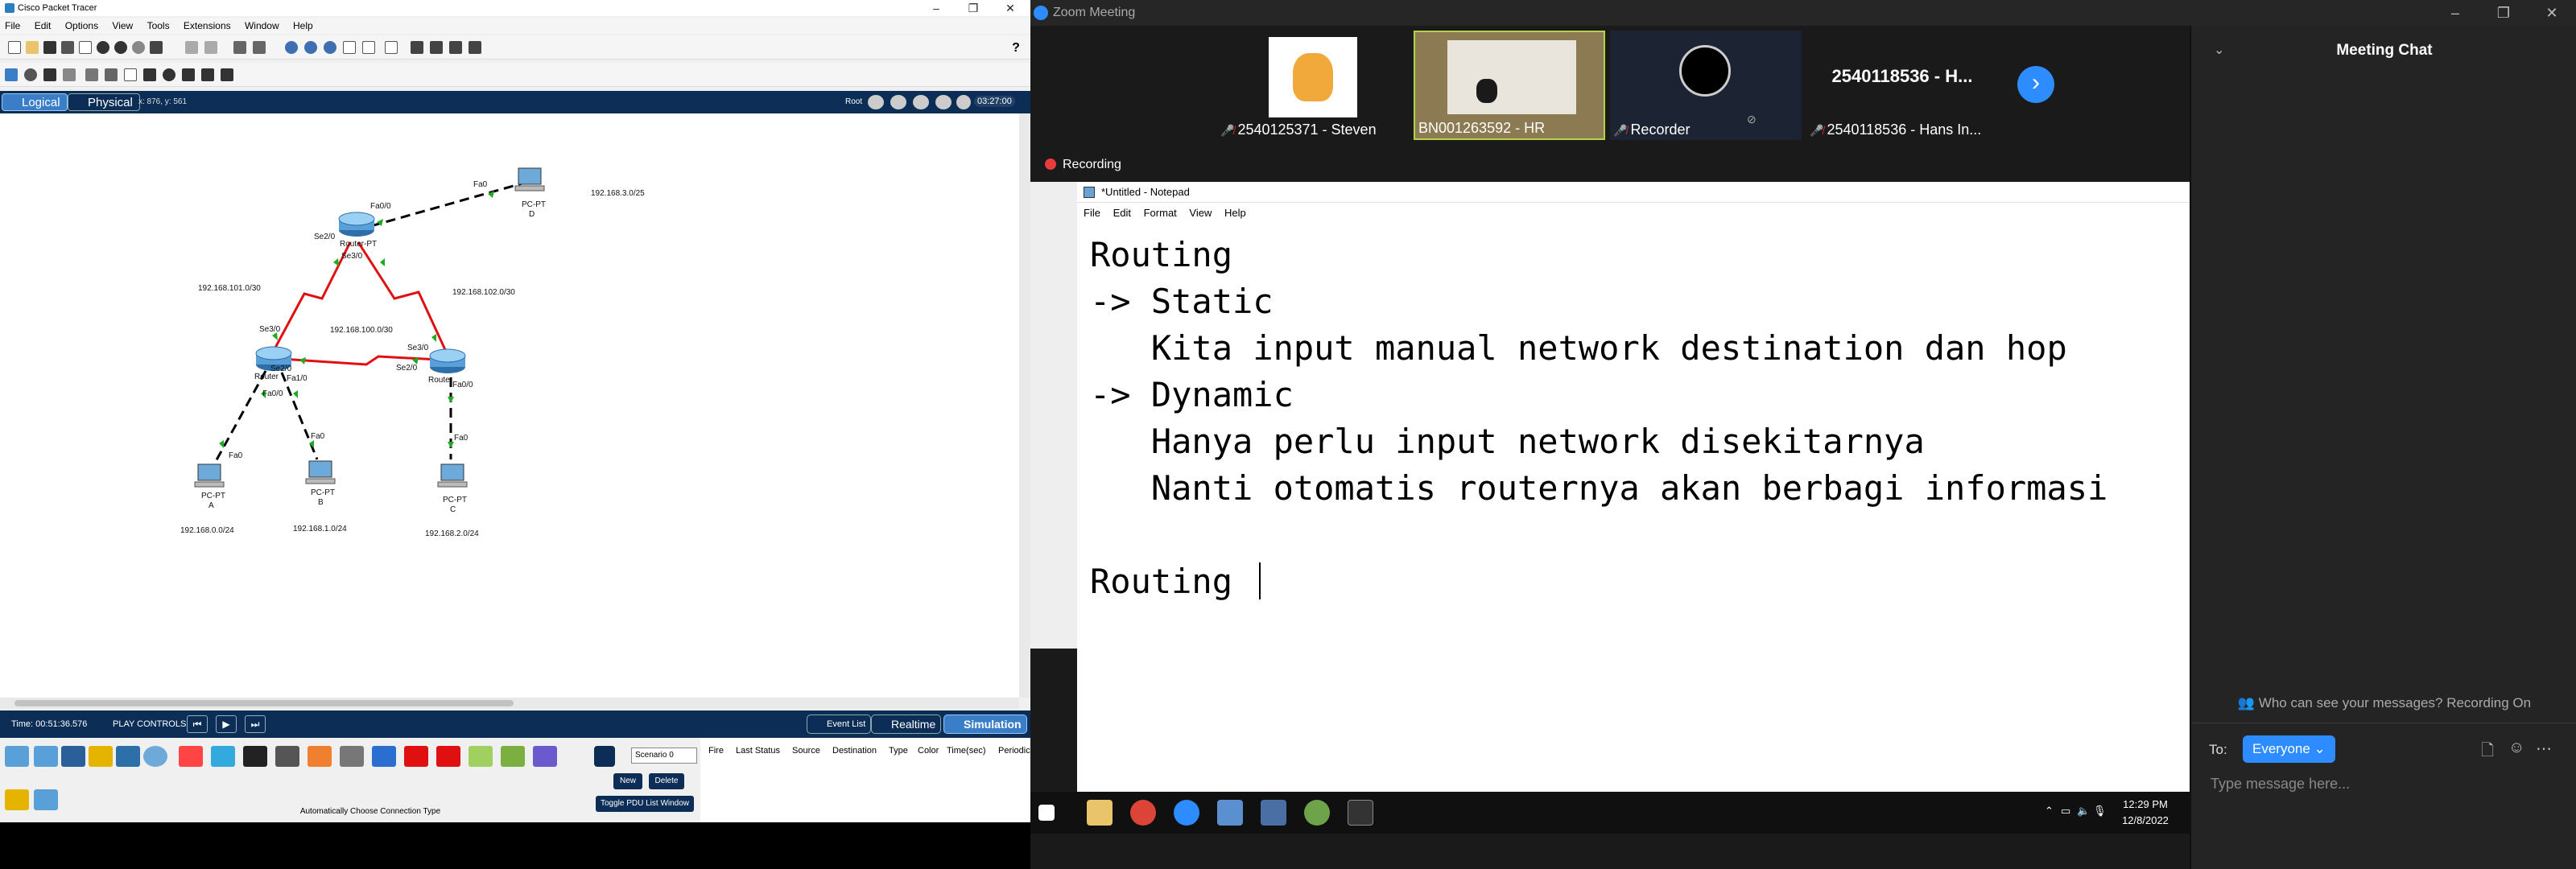  What do you see at coordinates (14, 47) in the screenshot?
I see `new-file-icon` at bounding box center [14, 47].